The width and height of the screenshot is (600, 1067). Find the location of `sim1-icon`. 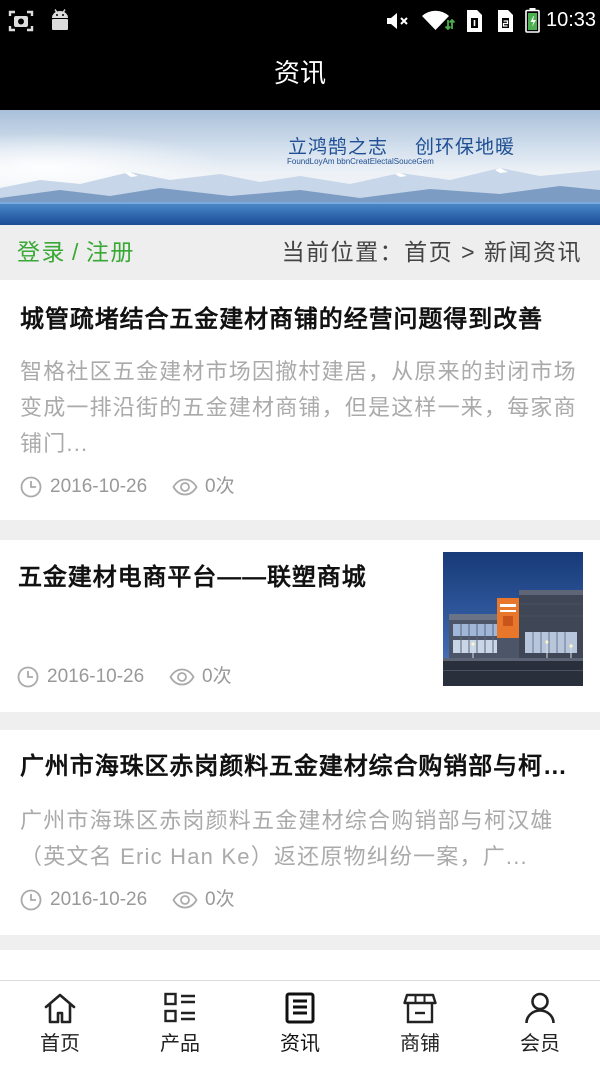

sim1-icon is located at coordinates (474, 21).